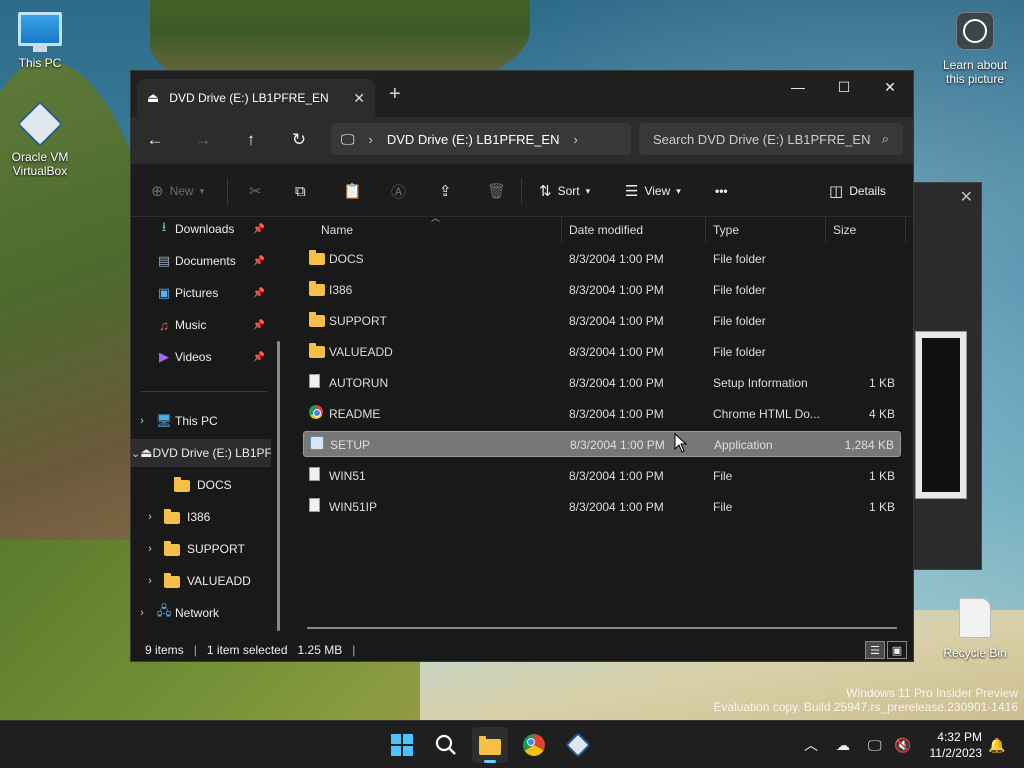  Describe the element at coordinates (522, 94) in the screenshot. I see `title-bar: ⏏ DVD Drive (E:) LB1PFRE_EN ✕ + — ☐ ✕` at that location.